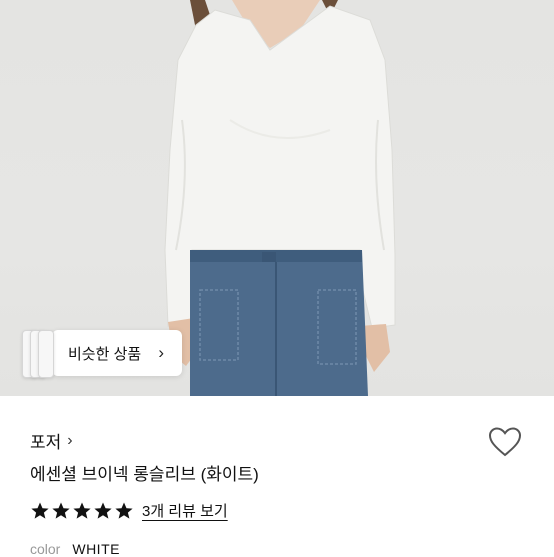 The width and height of the screenshot is (554, 557). I want to click on heart-icon, so click(505, 442).